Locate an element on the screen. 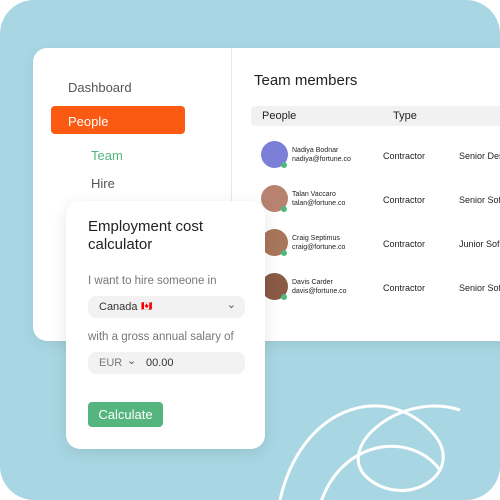  sidebar-item-people: People is located at coordinates (118, 120).